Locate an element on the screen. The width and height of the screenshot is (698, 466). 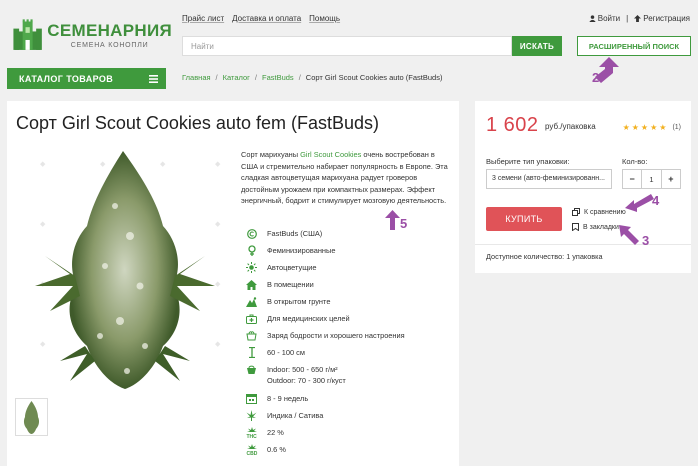
annotation-5: 5 is located at coordinates (396, 221).